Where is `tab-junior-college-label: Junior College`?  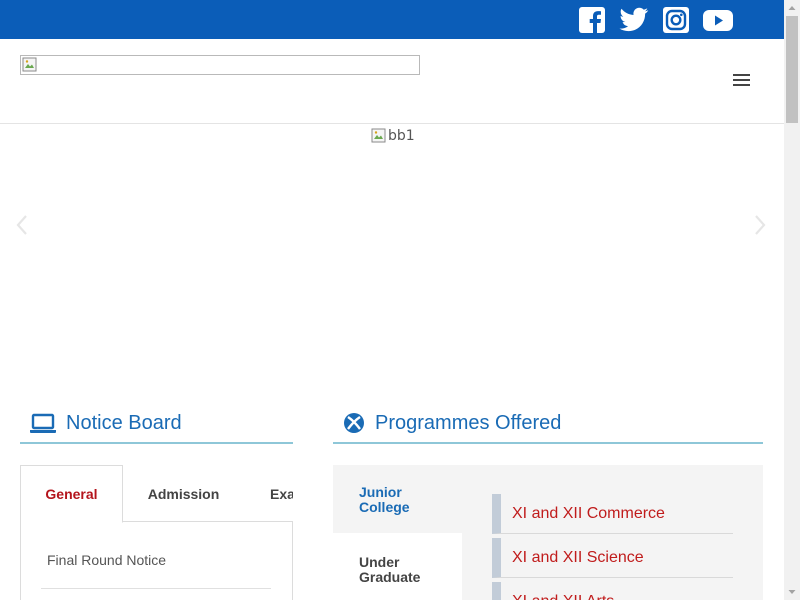
tab-junior-college-label: Junior College is located at coordinates (384, 499).